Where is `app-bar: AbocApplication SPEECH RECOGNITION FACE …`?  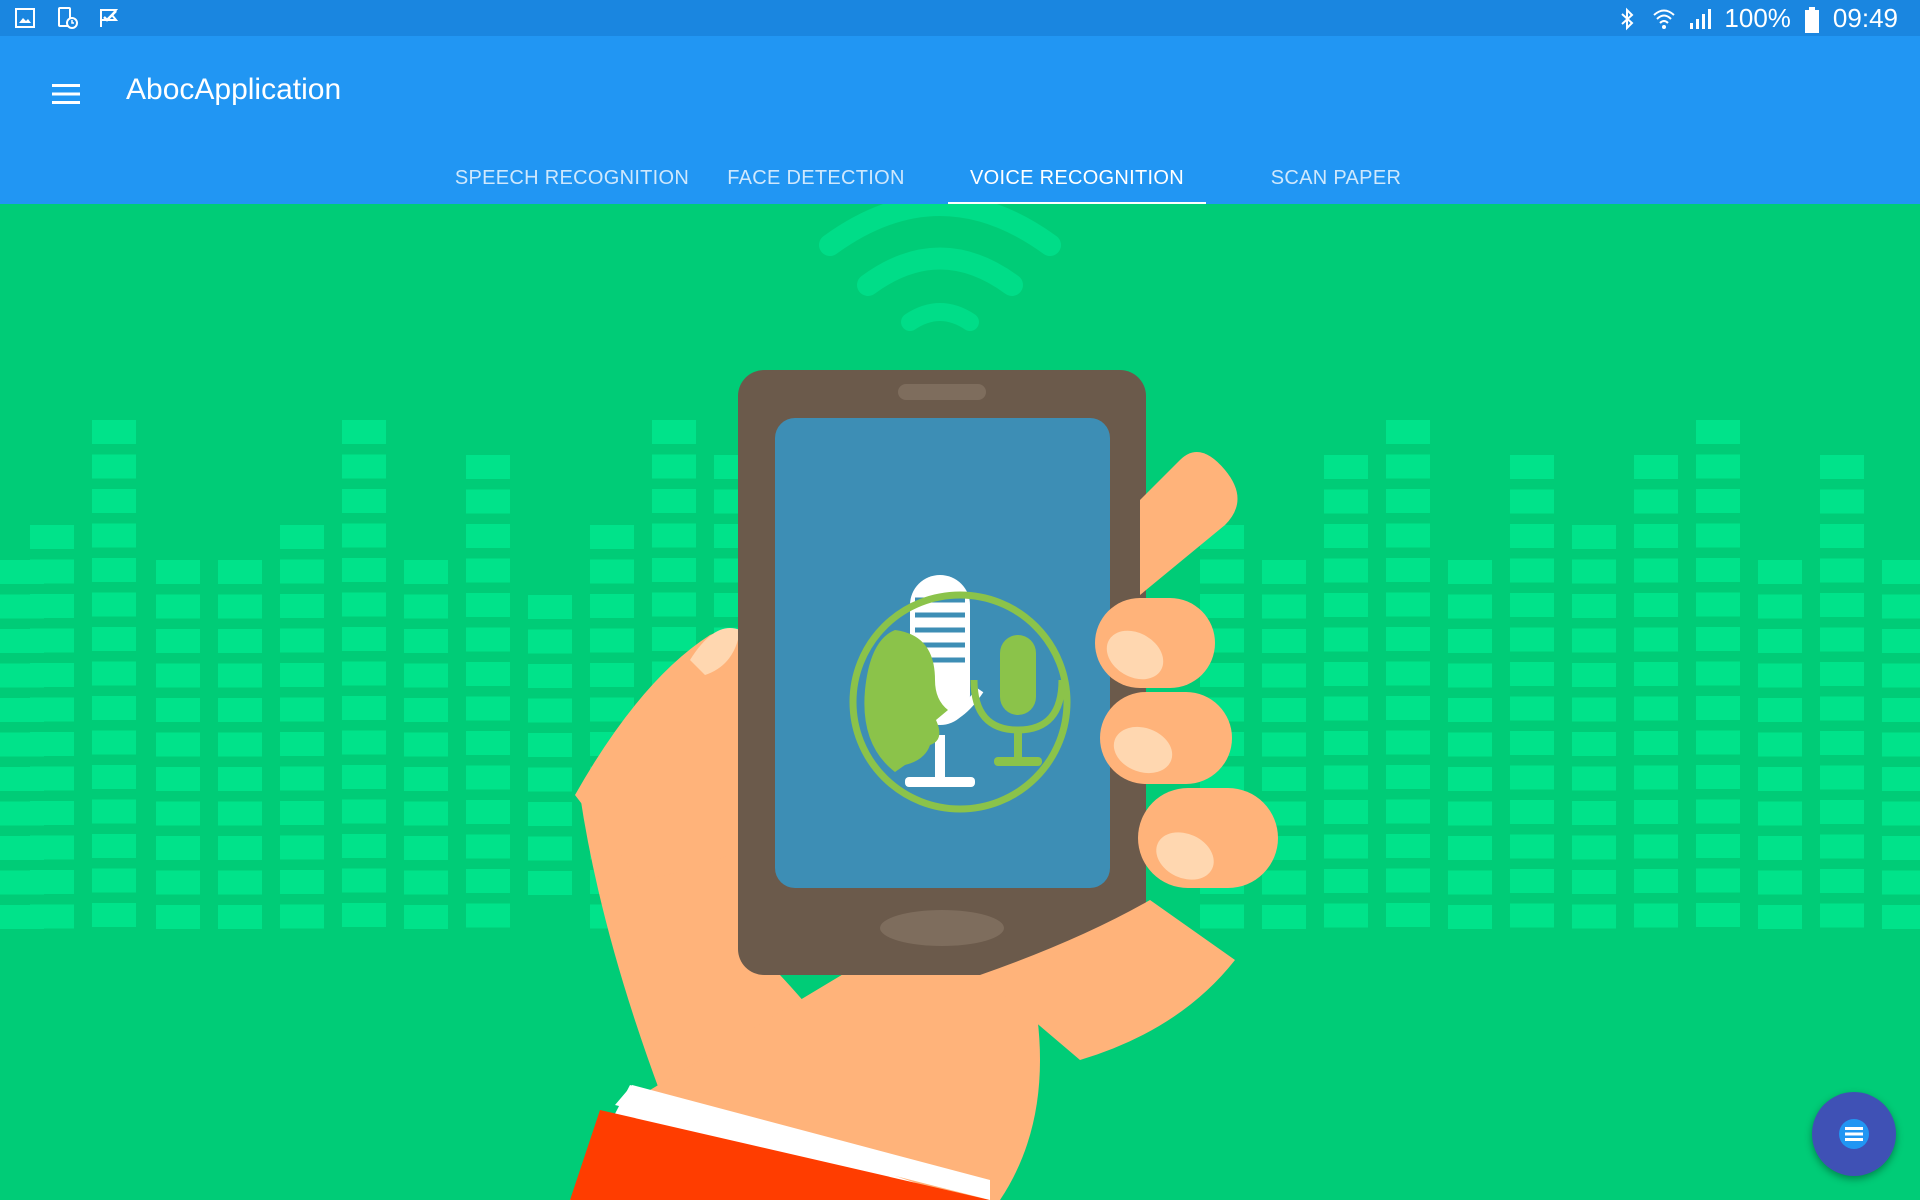 app-bar: AbocApplication SPEECH RECOGNITION FACE … is located at coordinates (960, 121).